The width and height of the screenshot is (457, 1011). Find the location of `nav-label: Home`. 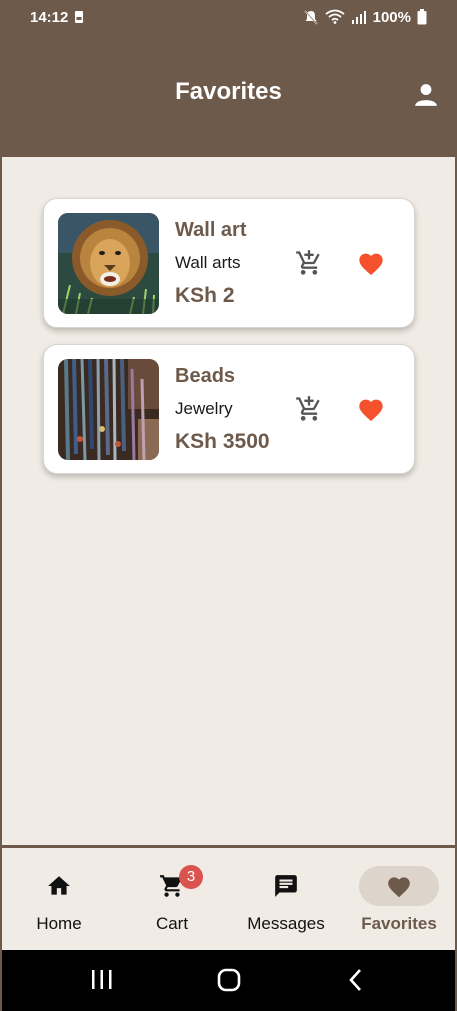

nav-label: Home is located at coordinates (59, 923).